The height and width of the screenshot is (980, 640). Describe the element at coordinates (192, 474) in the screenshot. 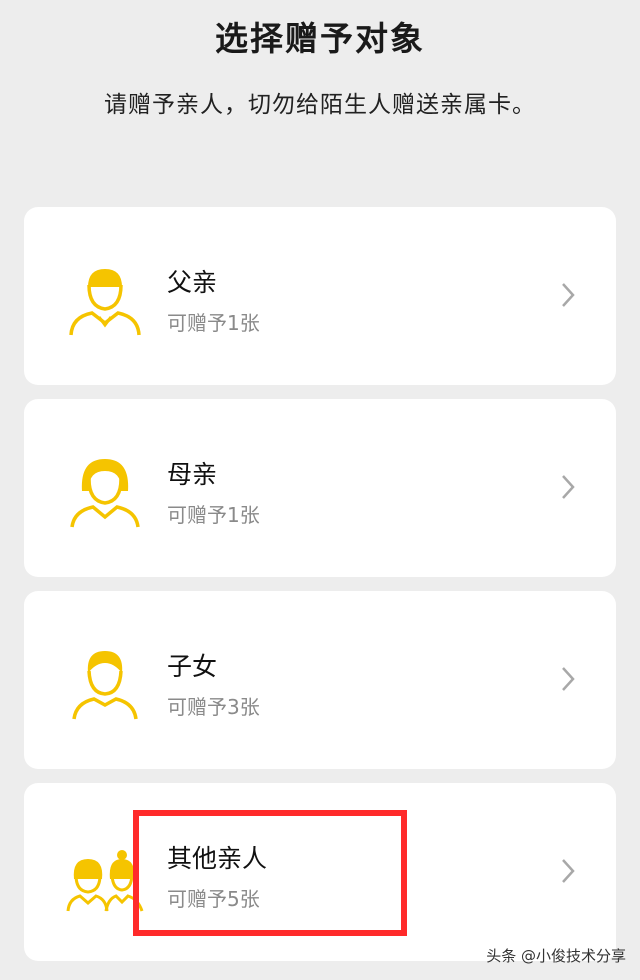

I see `option-name: 母亲` at that location.